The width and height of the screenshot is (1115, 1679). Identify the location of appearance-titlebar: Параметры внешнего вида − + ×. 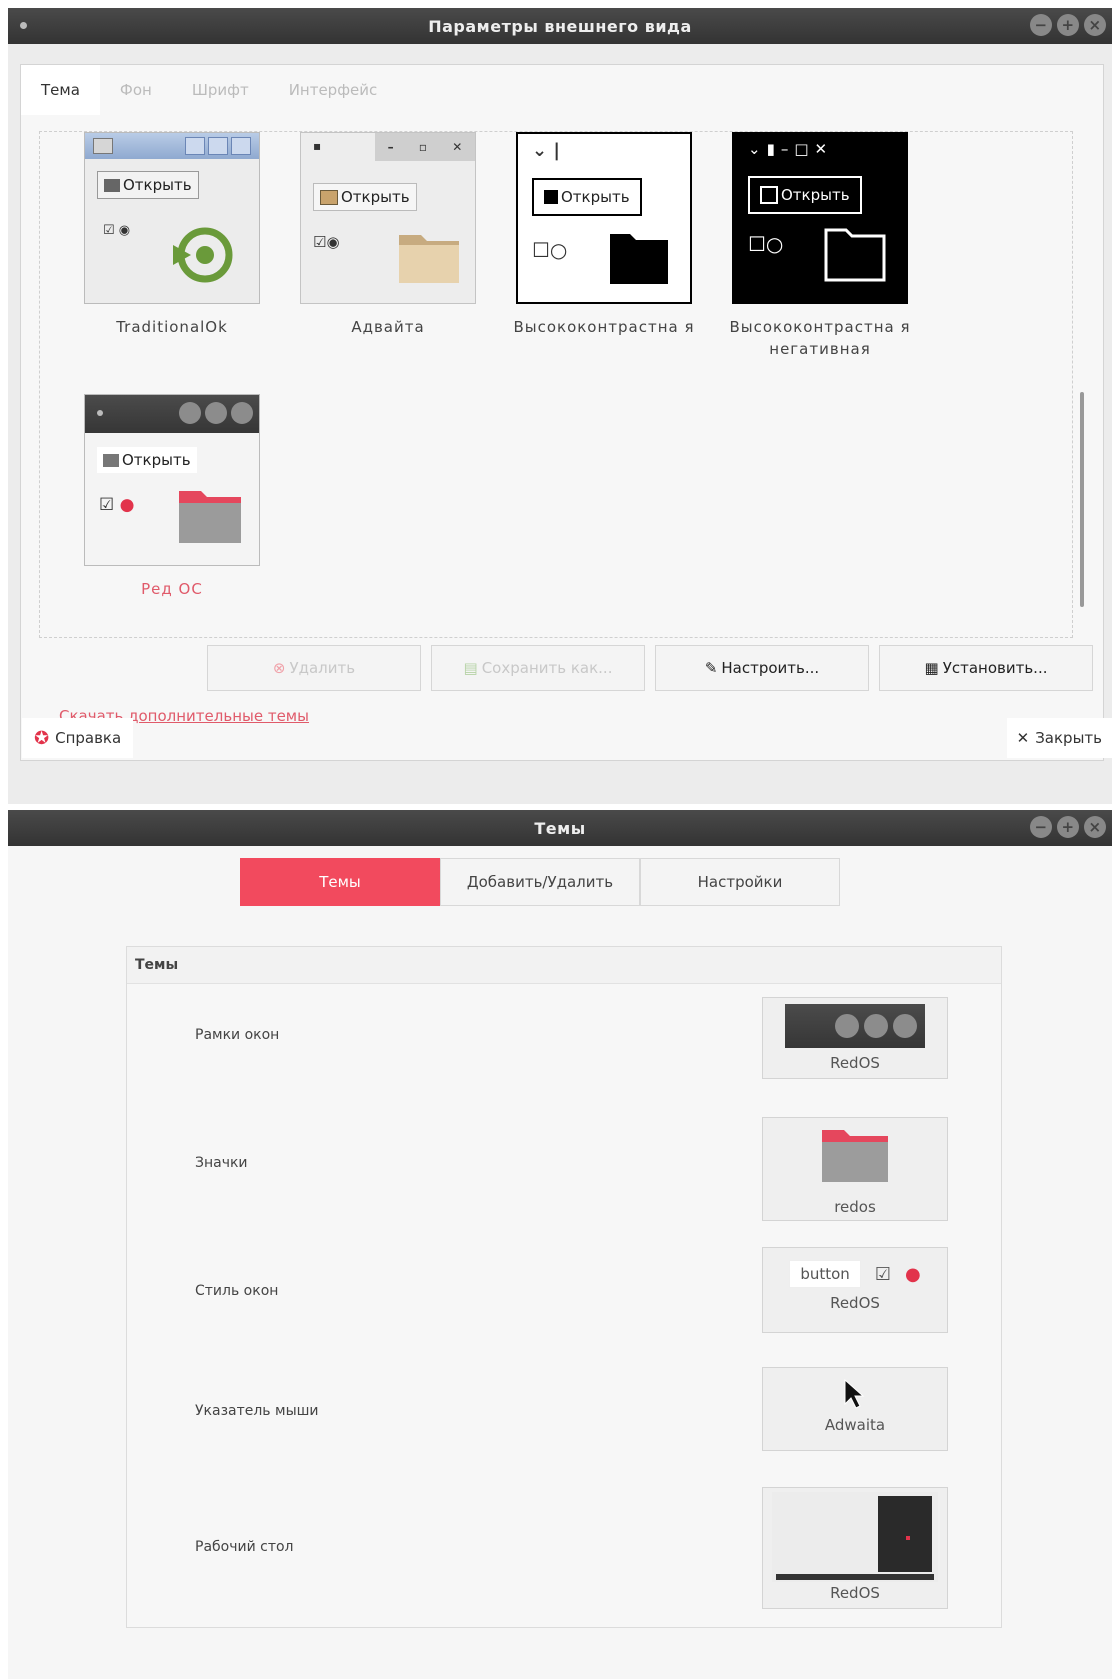
(560, 26).